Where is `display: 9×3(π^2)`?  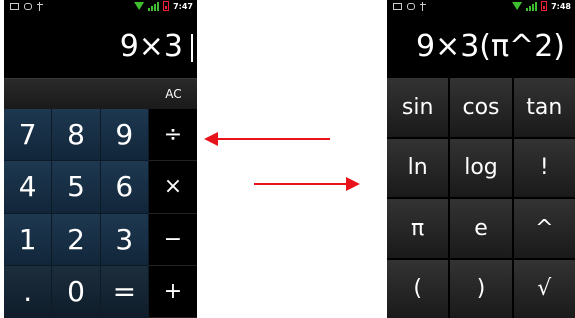
display: 9×3(π^2) is located at coordinates (481, 46).